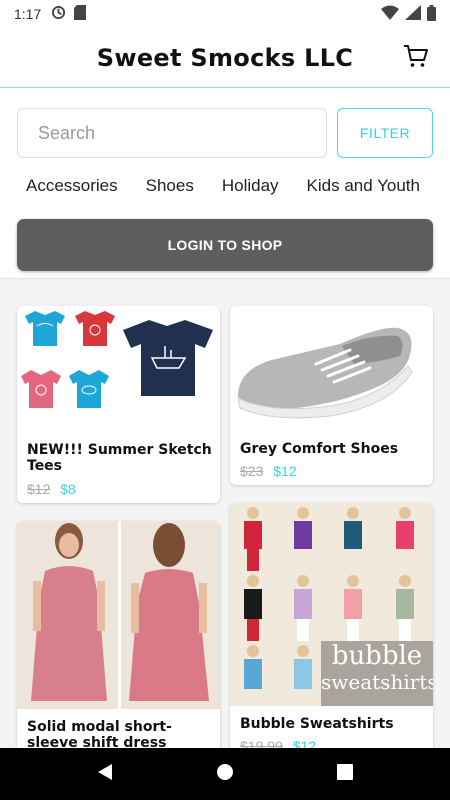 Image resolution: width=450 pixels, height=800 pixels. Describe the element at coordinates (385, 133) in the screenshot. I see `filter-button: FILTER` at that location.